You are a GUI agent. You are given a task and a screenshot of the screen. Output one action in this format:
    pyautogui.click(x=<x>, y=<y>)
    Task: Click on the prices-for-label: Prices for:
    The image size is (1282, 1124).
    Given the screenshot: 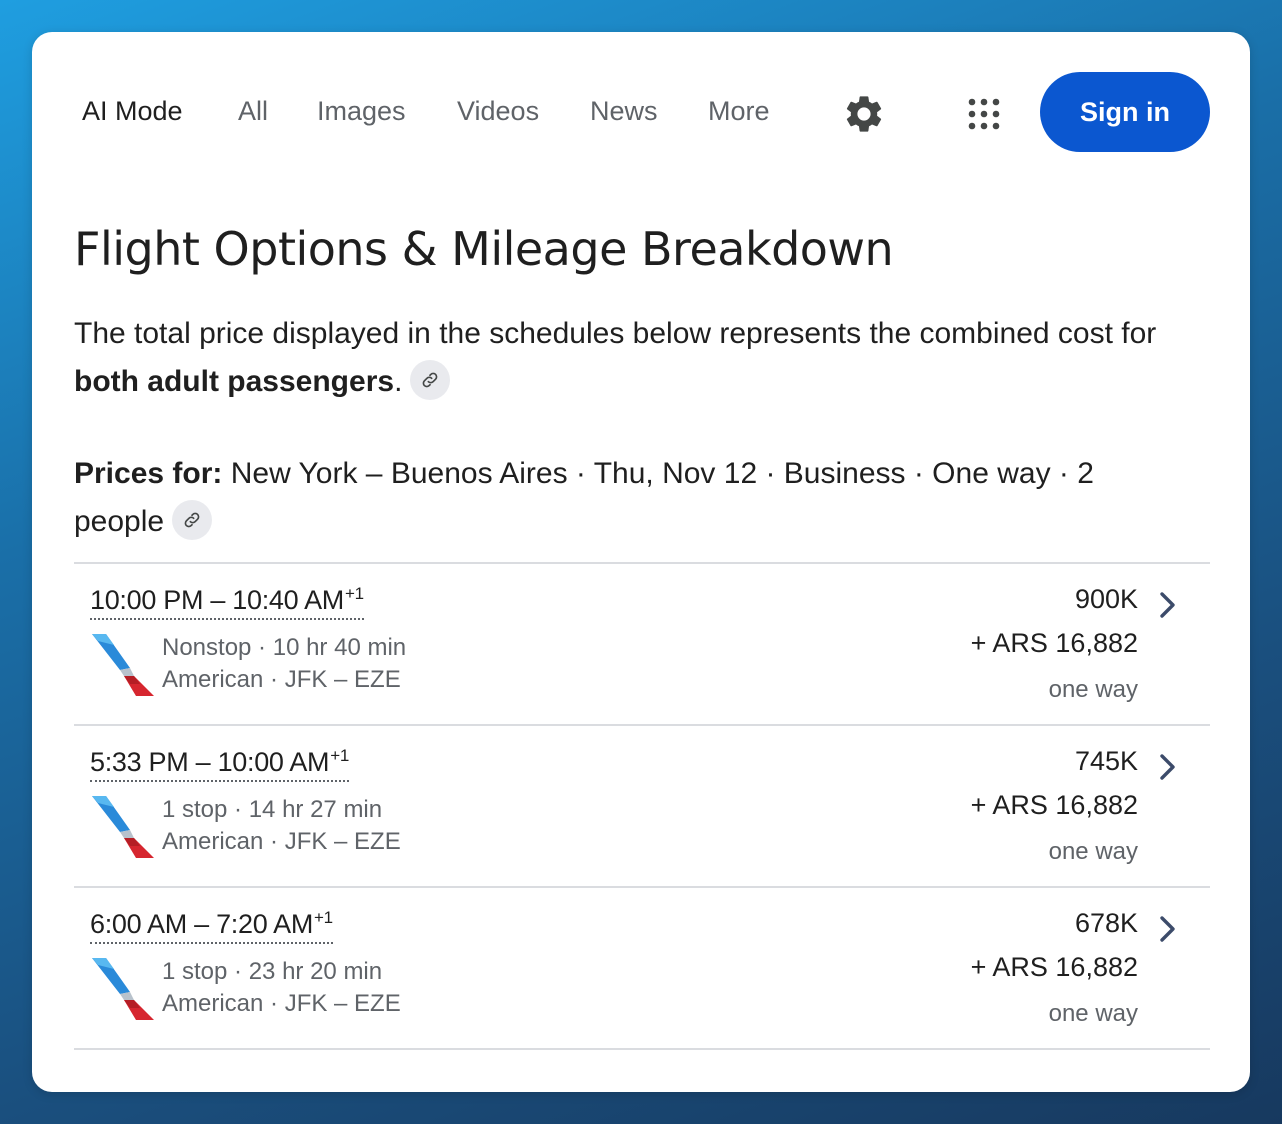 What is the action you would take?
    pyautogui.click(x=148, y=473)
    